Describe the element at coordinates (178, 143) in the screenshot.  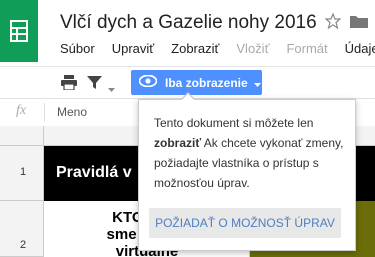
I see `popup-text-bold: zobraziť` at that location.